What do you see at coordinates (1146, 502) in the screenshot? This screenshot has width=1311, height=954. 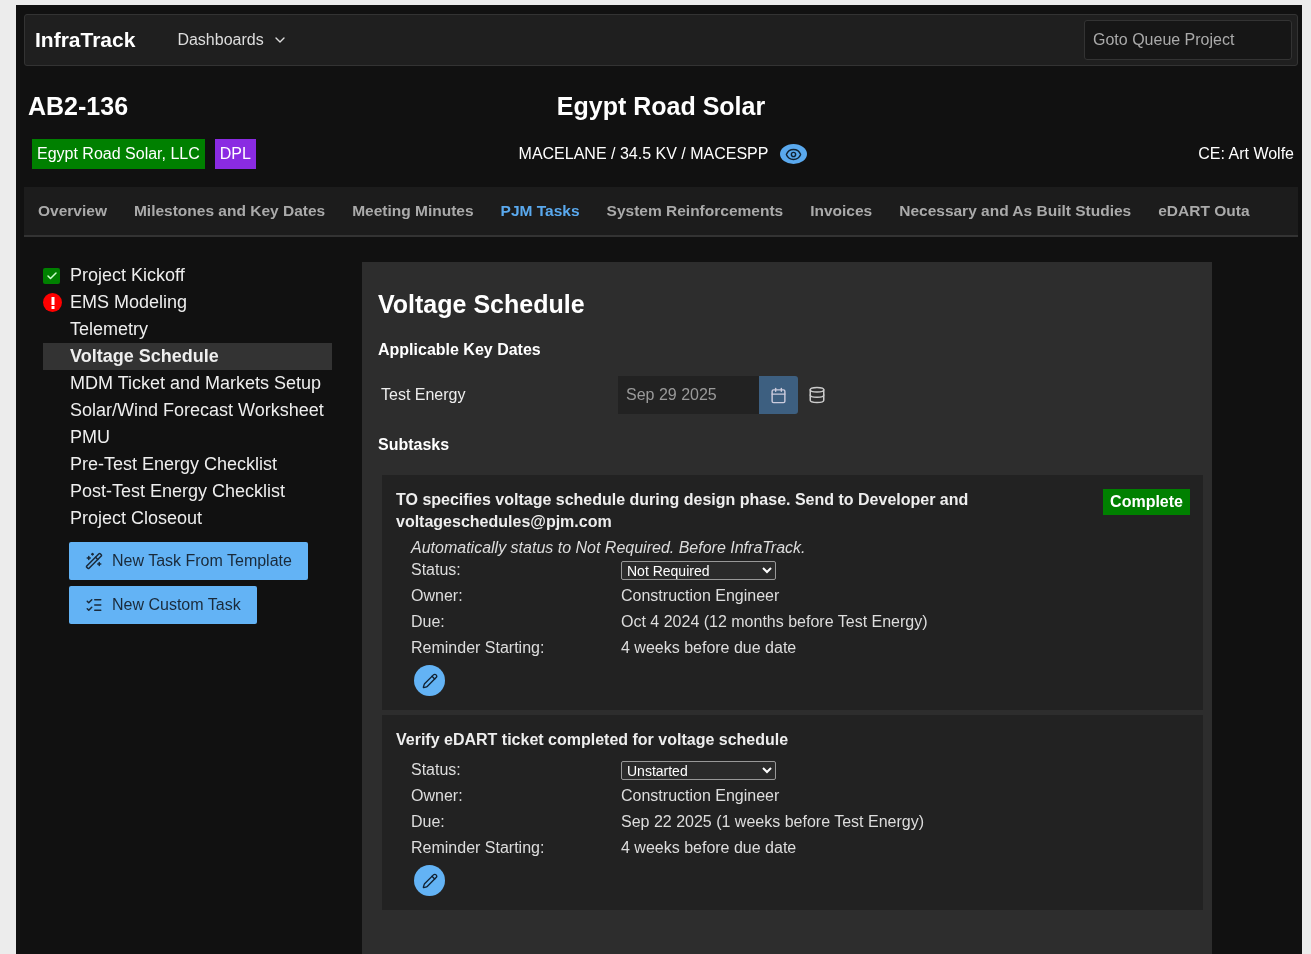 I see `status-badge: Complete` at bounding box center [1146, 502].